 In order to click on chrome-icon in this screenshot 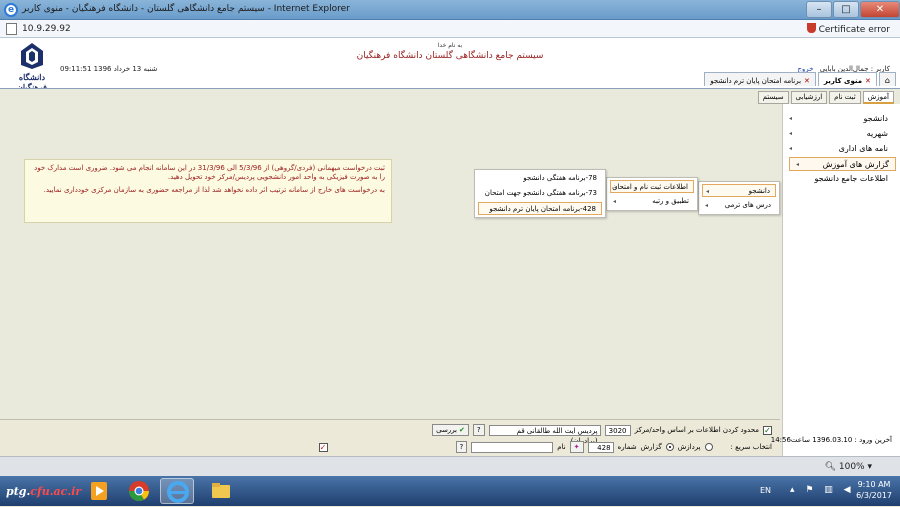, I will do `click(139, 491)`.